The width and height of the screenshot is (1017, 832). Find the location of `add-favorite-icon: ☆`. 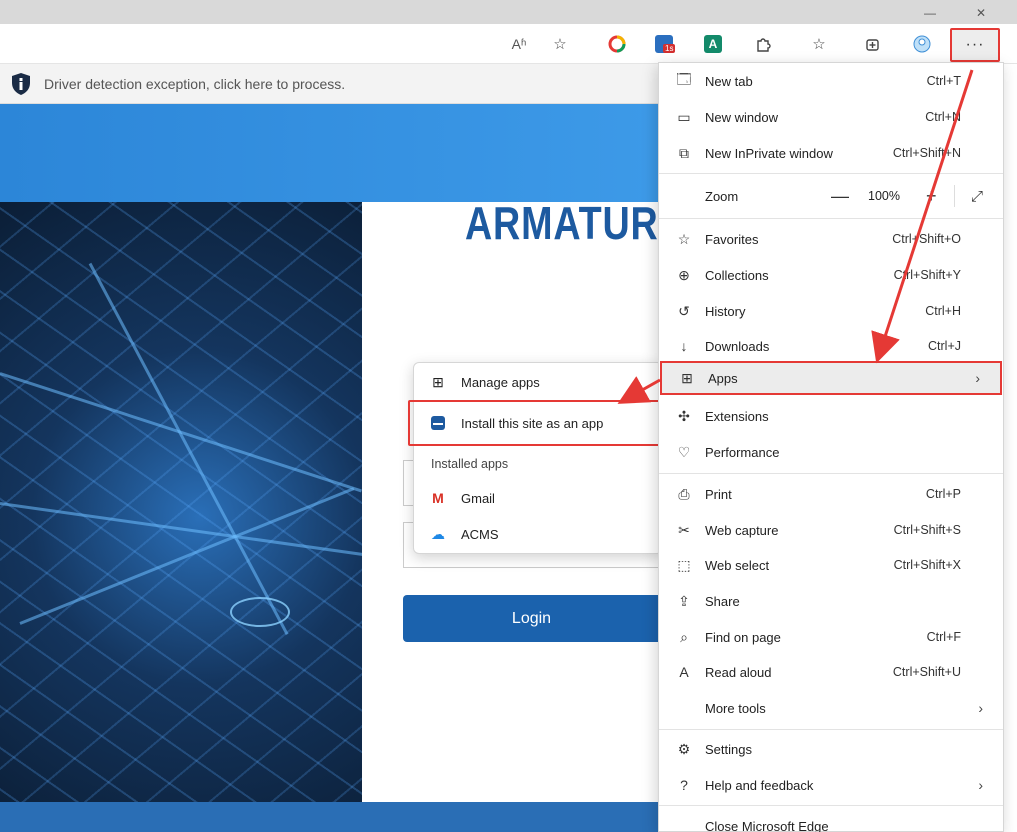

add-favorite-icon: ☆ is located at coordinates (560, 44).